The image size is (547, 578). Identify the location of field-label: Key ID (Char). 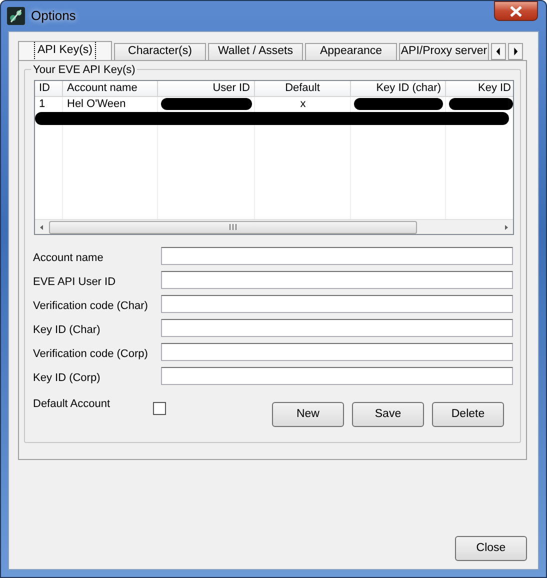
(67, 330).